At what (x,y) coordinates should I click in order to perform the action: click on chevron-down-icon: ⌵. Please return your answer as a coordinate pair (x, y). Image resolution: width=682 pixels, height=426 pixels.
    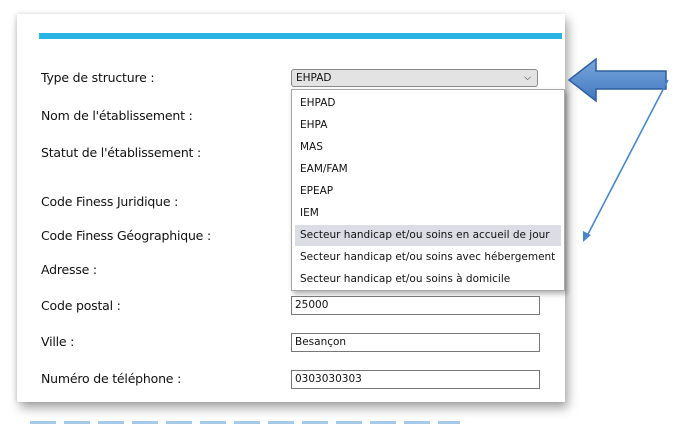
    Looking at the image, I should click on (527, 78).